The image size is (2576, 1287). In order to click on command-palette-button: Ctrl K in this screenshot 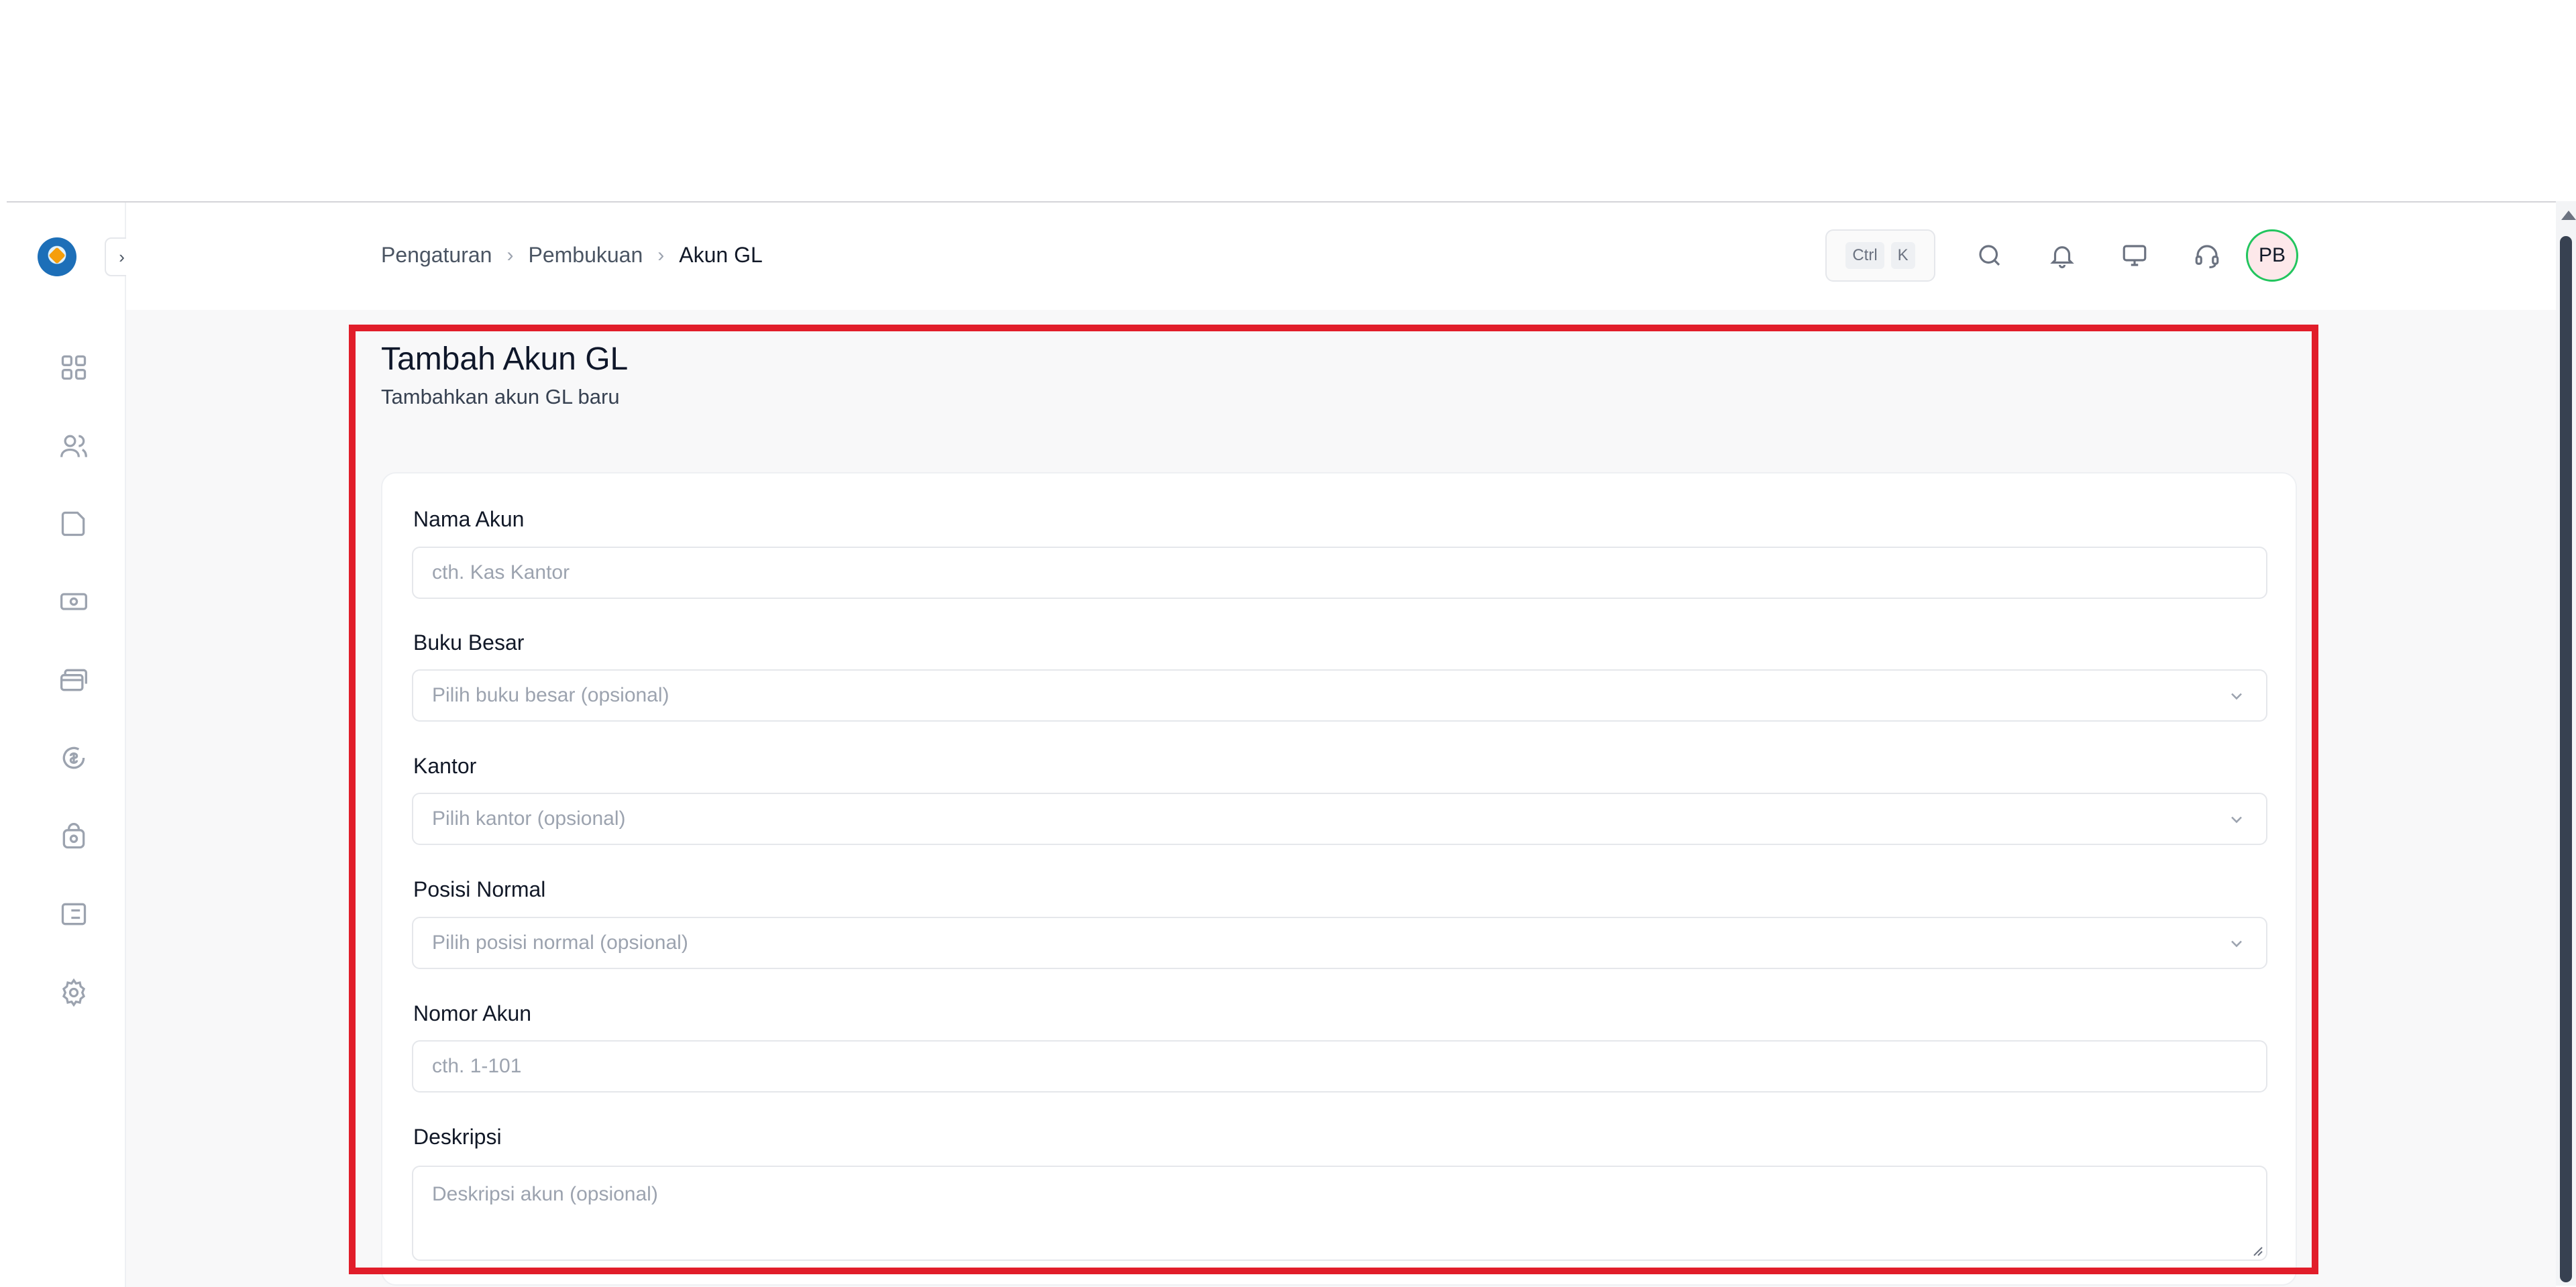, I will do `click(1880, 256)`.